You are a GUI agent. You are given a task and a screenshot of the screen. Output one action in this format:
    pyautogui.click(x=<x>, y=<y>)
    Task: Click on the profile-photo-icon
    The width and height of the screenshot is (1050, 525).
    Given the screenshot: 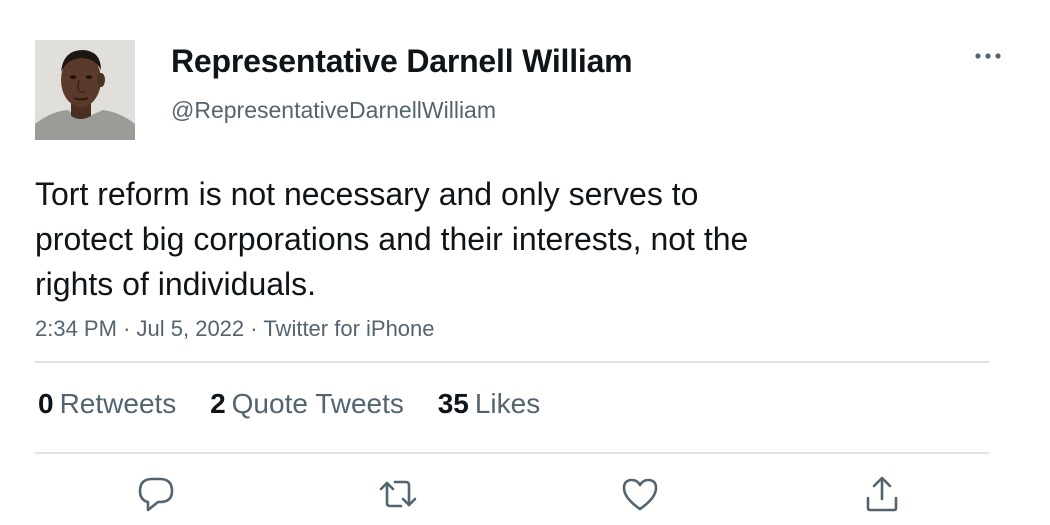 What is the action you would take?
    pyautogui.click(x=85, y=90)
    